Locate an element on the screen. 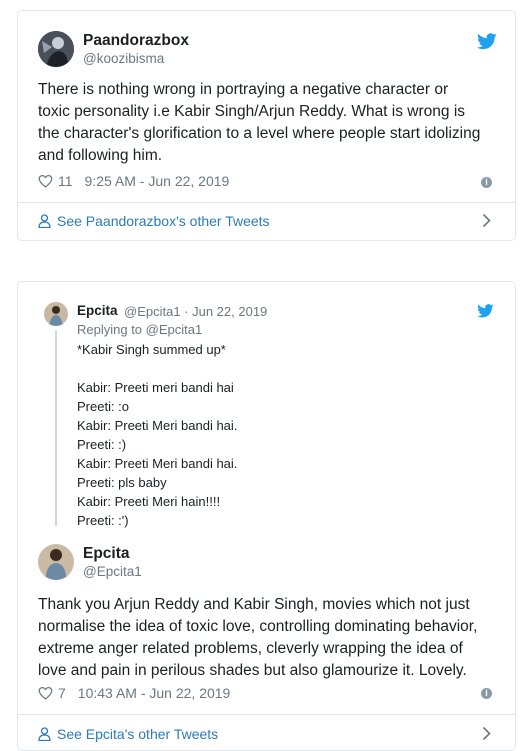  author-name: Epcita is located at coordinates (106, 554).